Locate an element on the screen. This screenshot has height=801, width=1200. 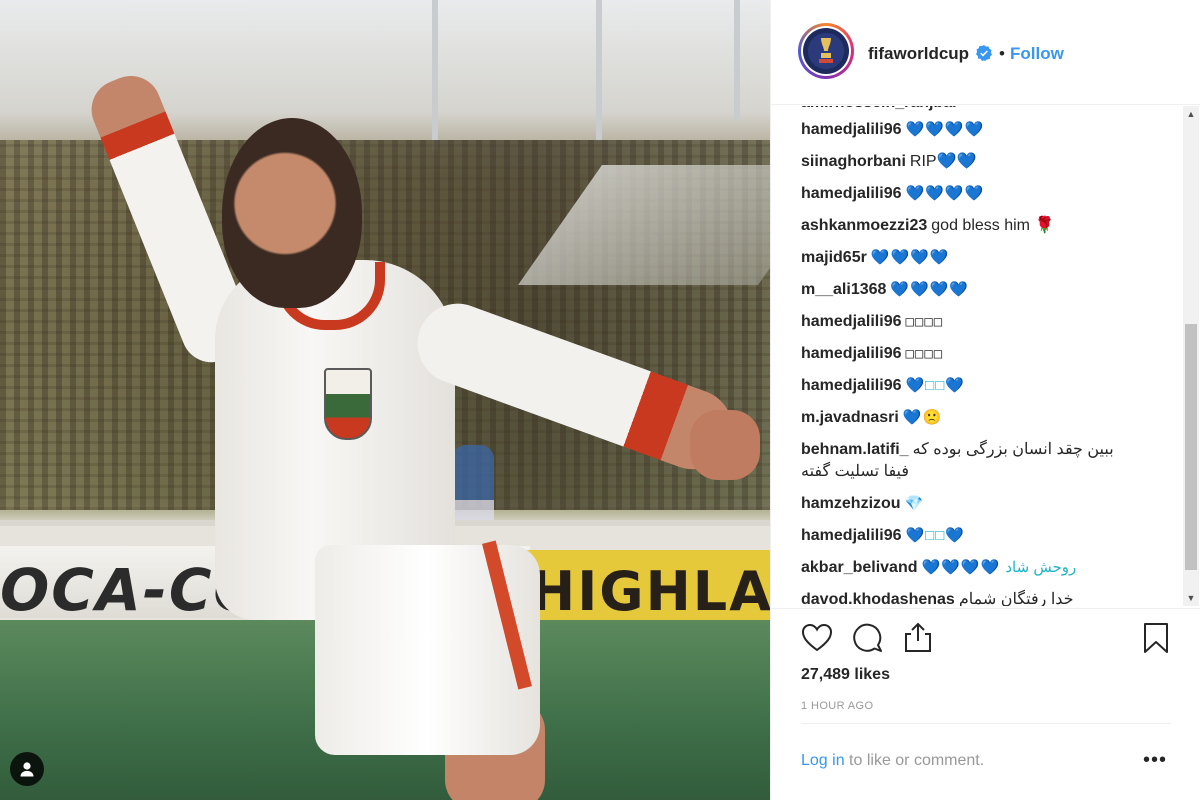
player-hand is located at coordinates (725, 445).